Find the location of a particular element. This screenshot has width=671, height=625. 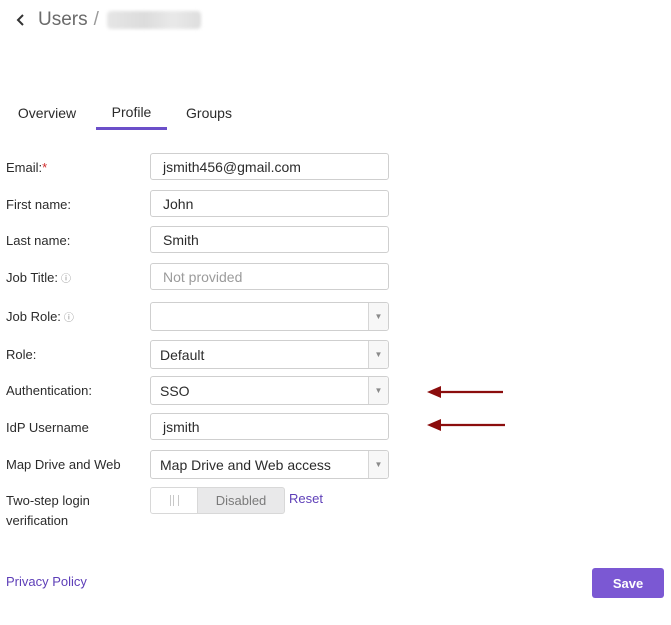

breadcrumb-users: Users is located at coordinates (63, 20).